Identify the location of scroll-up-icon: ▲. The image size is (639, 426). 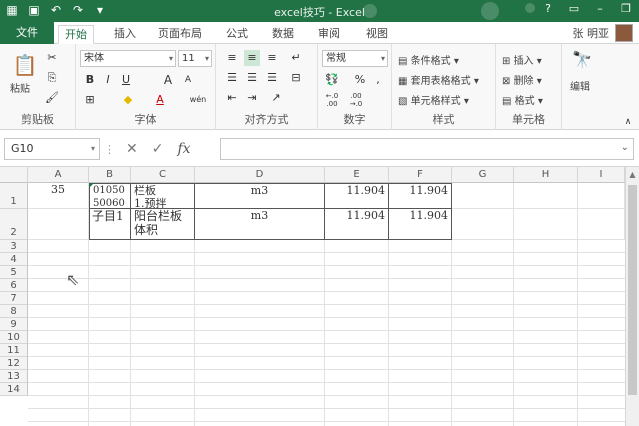
(632, 174).